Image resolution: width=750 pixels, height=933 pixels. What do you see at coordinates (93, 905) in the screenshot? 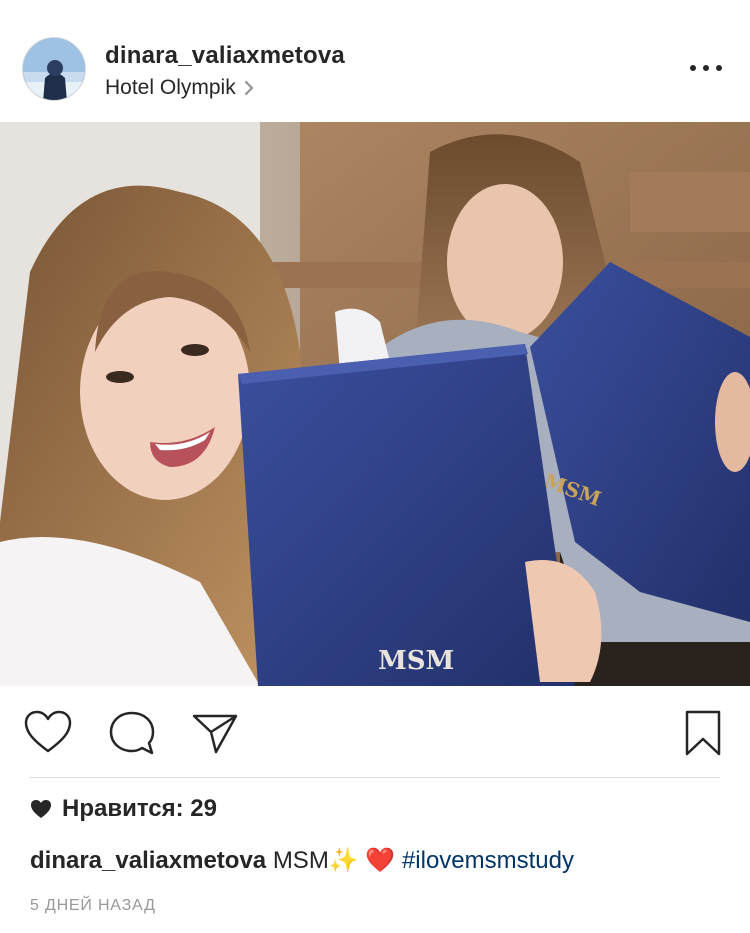
I see `post-timestamp: 5 ДНЕЙ НАЗАД` at bounding box center [93, 905].